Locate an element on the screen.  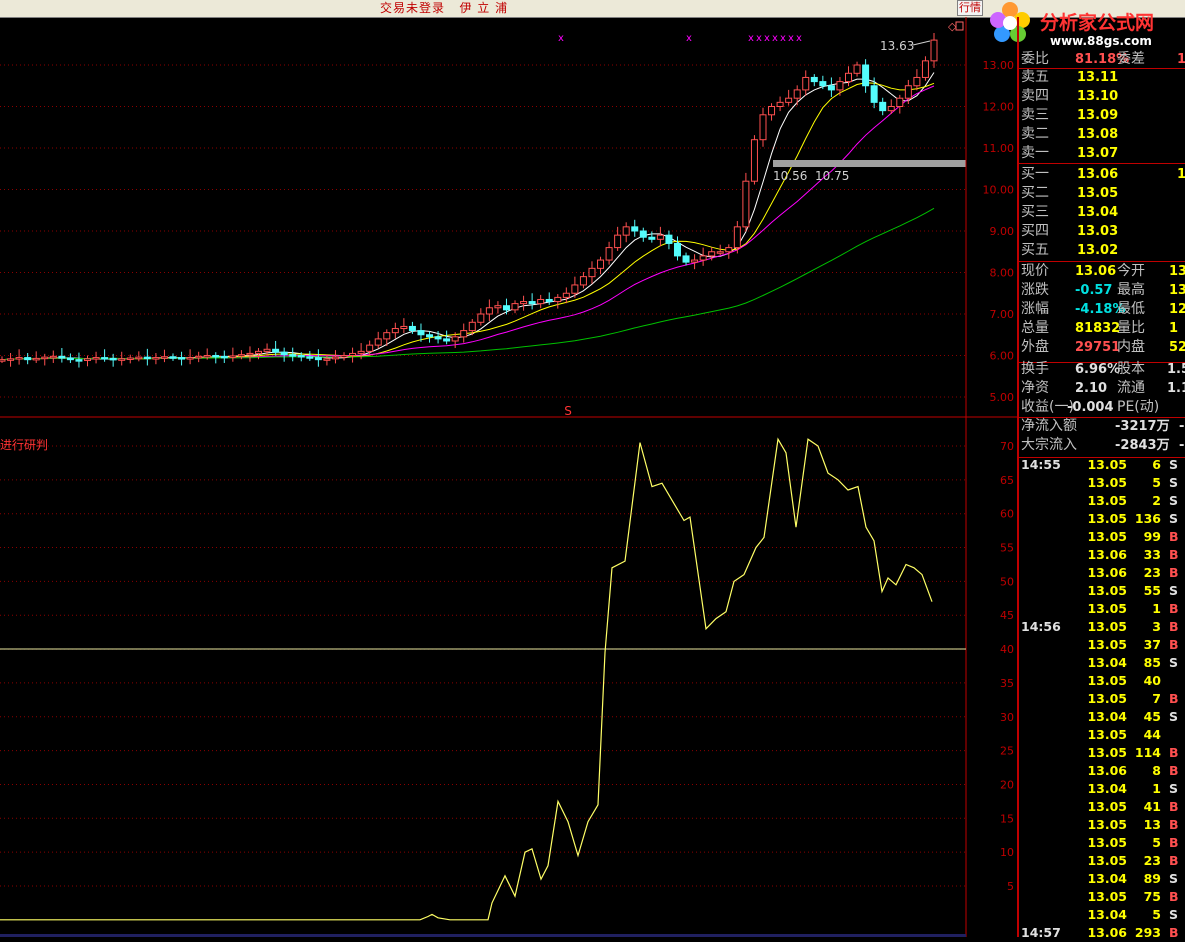
quote-value: 29751 is located at coordinates (1098, 347).